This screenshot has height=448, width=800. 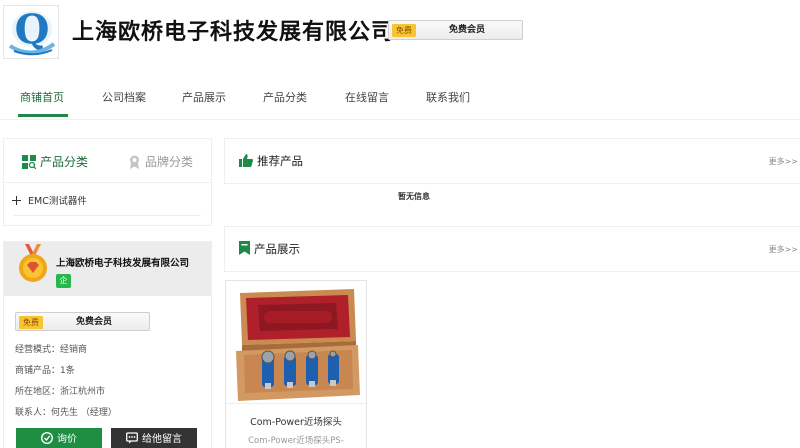 I want to click on message-icon, so click(x=132, y=439).